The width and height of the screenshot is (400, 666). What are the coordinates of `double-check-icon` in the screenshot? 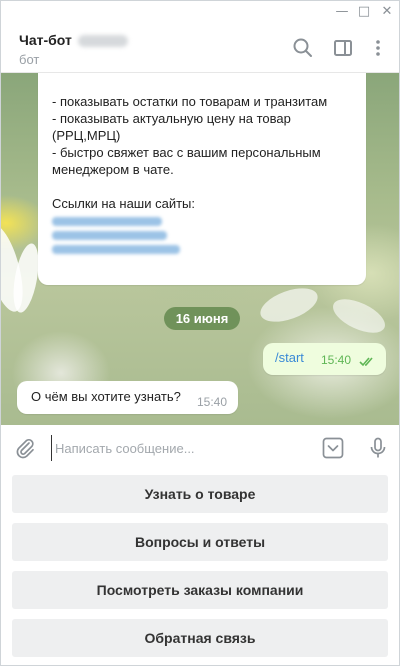 It's located at (368, 363).